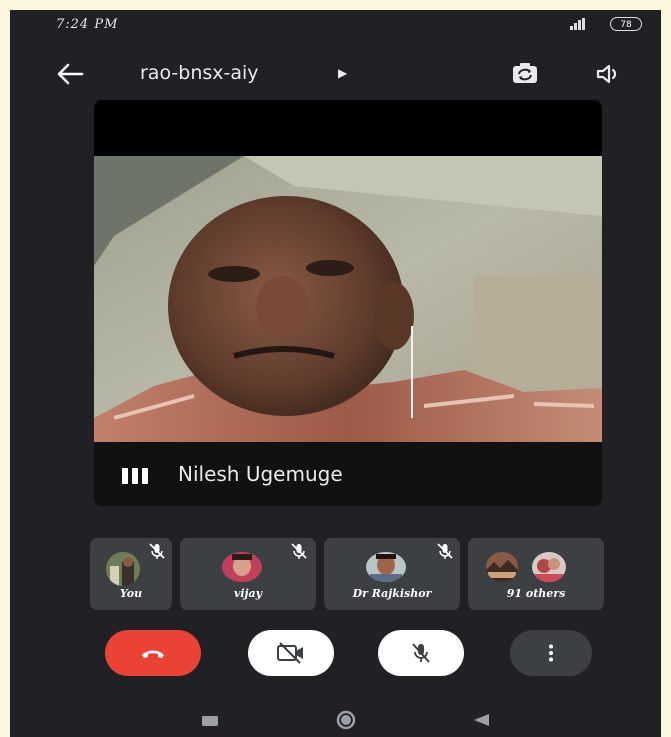 The image size is (671, 737). What do you see at coordinates (525, 74) in the screenshot?
I see `switch-camera-icon` at bounding box center [525, 74].